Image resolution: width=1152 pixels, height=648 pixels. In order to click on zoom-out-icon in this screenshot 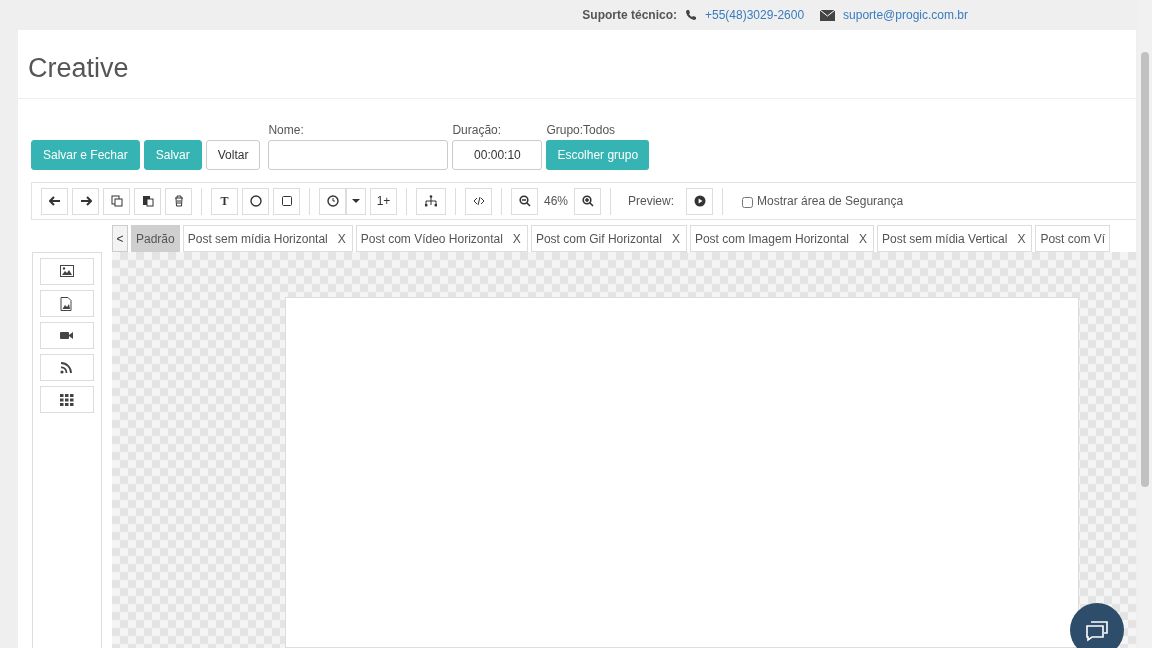, I will do `click(524, 201)`.